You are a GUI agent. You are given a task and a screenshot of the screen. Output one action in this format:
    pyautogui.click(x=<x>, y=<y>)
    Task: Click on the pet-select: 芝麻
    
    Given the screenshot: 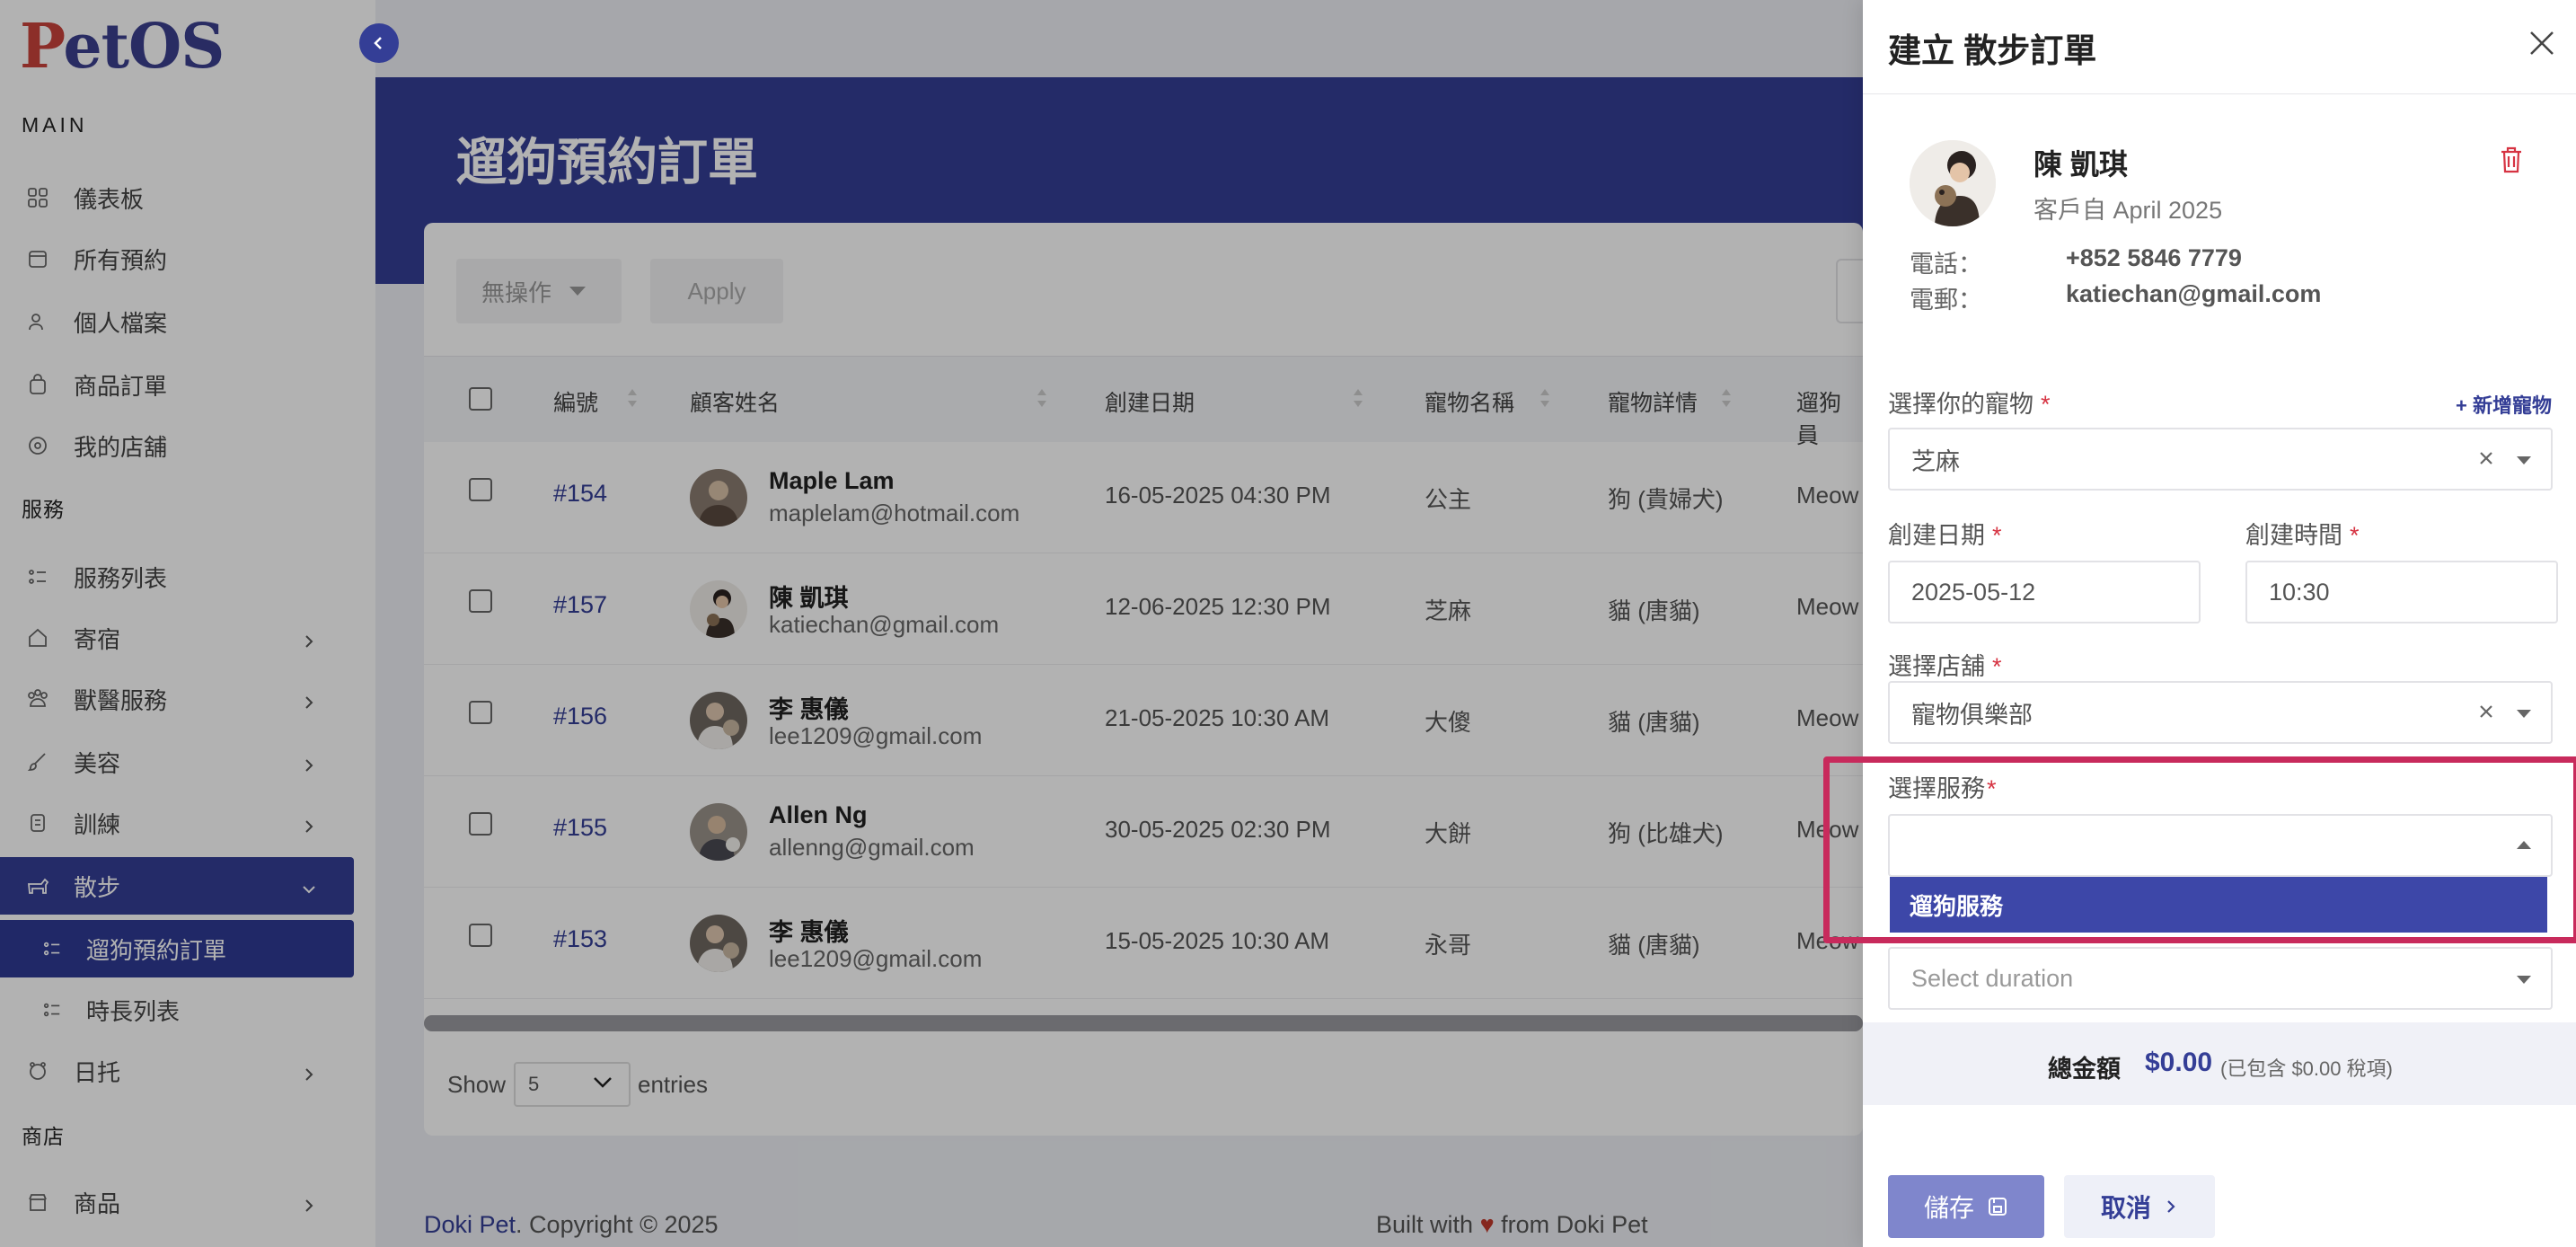 What is the action you would take?
    pyautogui.click(x=2220, y=460)
    